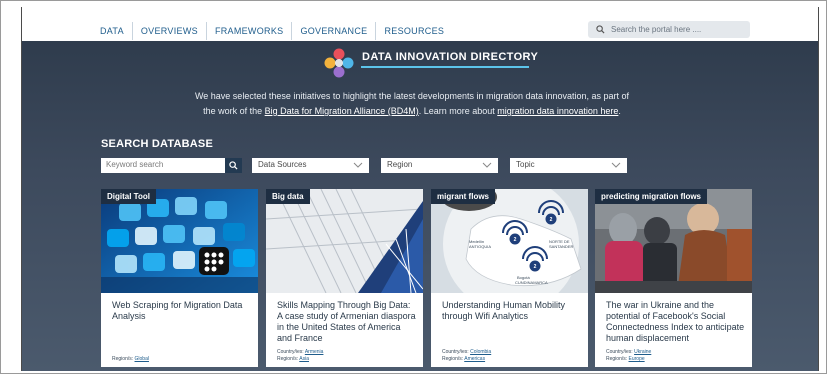 This screenshot has height=374, width=827. I want to click on intro-text-part: . Learn more about, so click(458, 111).